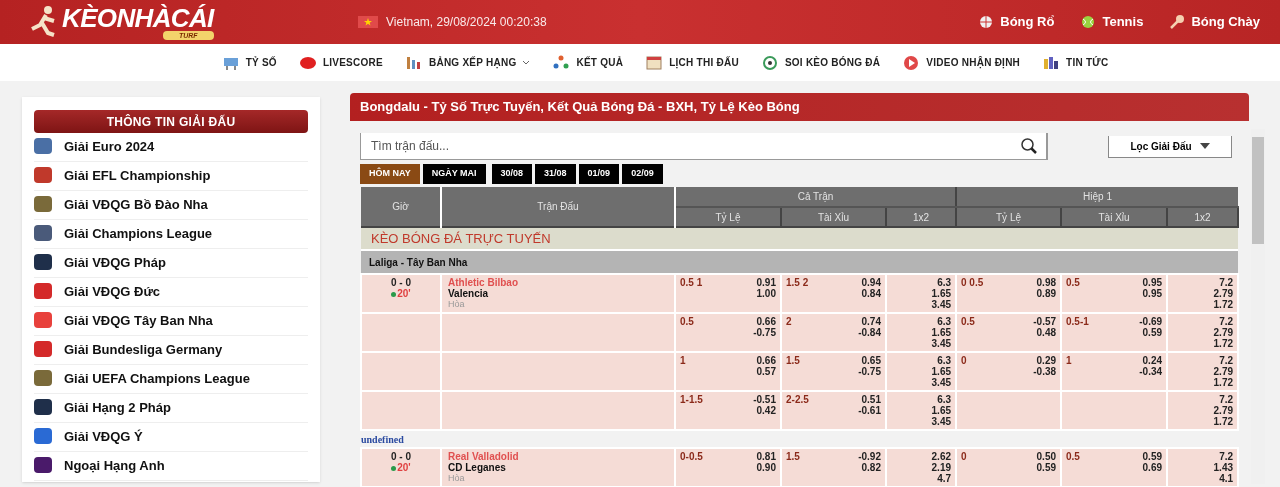 The height and width of the screenshot is (487, 1280). I want to click on nav-link: BẢNG XẾP HẠNG, so click(467, 62).